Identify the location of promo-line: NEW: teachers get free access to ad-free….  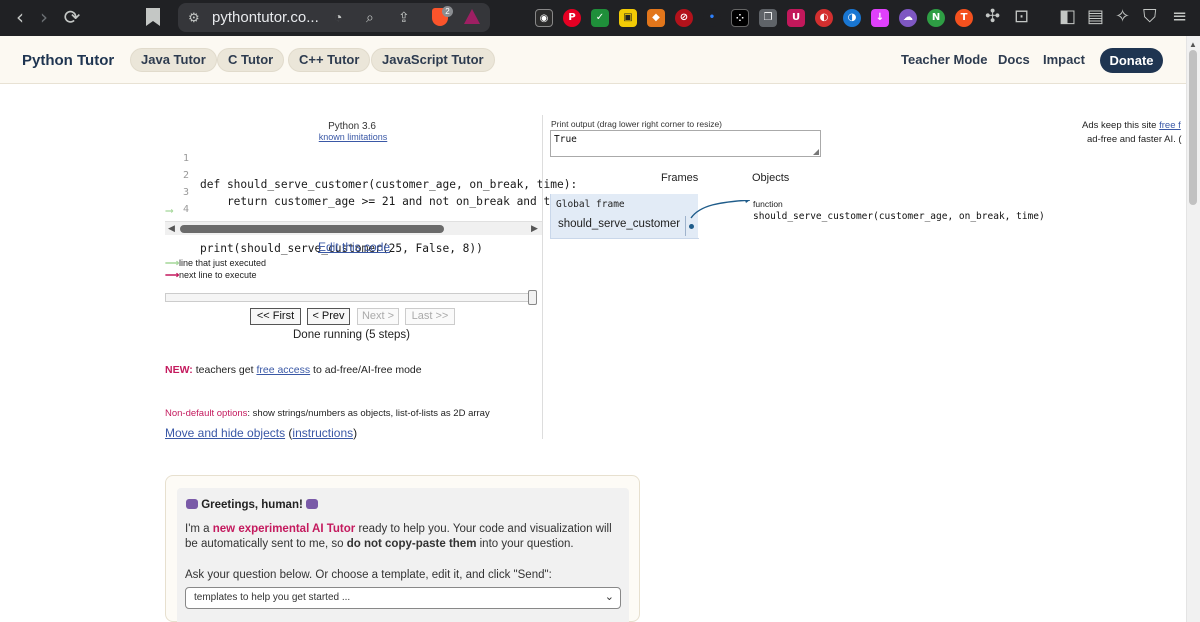
(293, 370).